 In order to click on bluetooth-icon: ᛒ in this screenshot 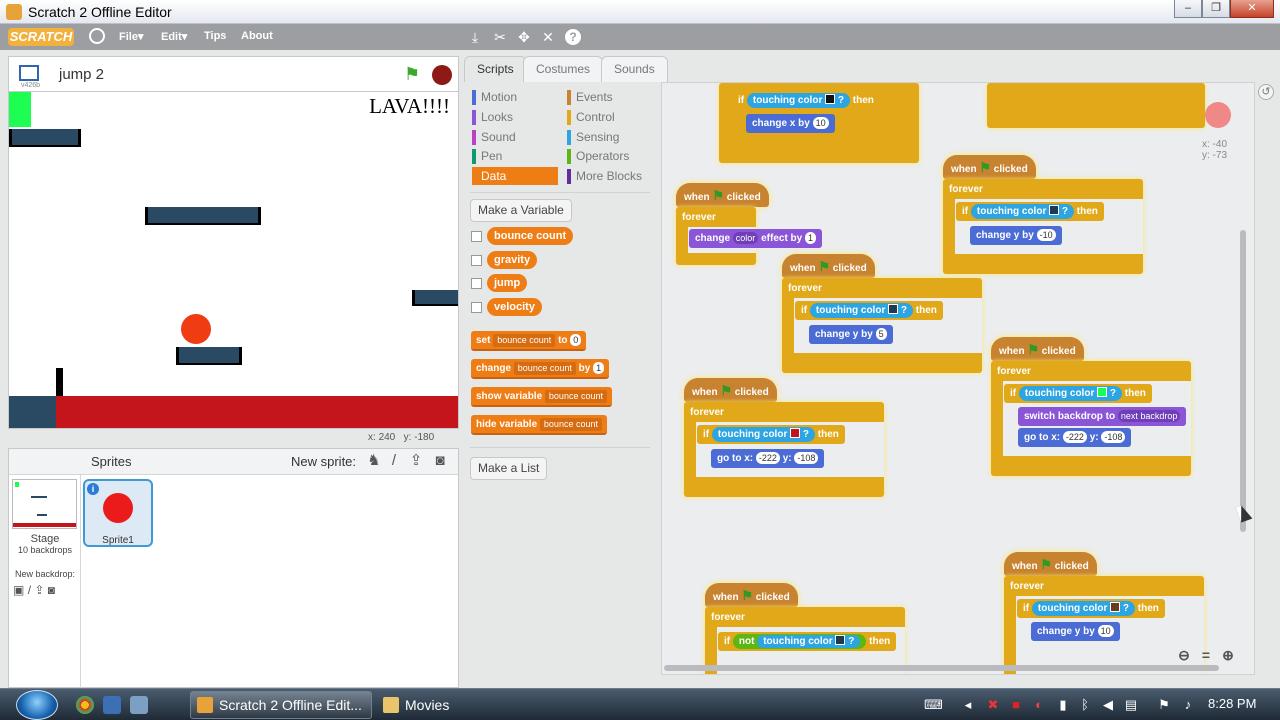, I will do `click(1085, 705)`.